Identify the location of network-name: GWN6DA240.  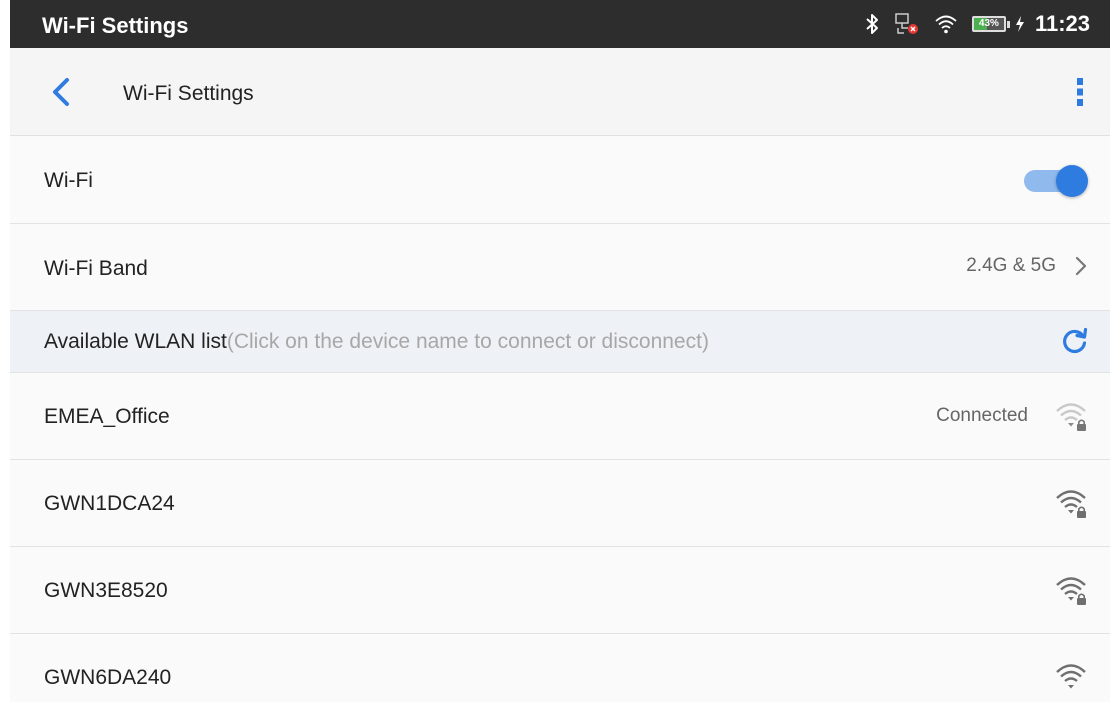
(108, 677).